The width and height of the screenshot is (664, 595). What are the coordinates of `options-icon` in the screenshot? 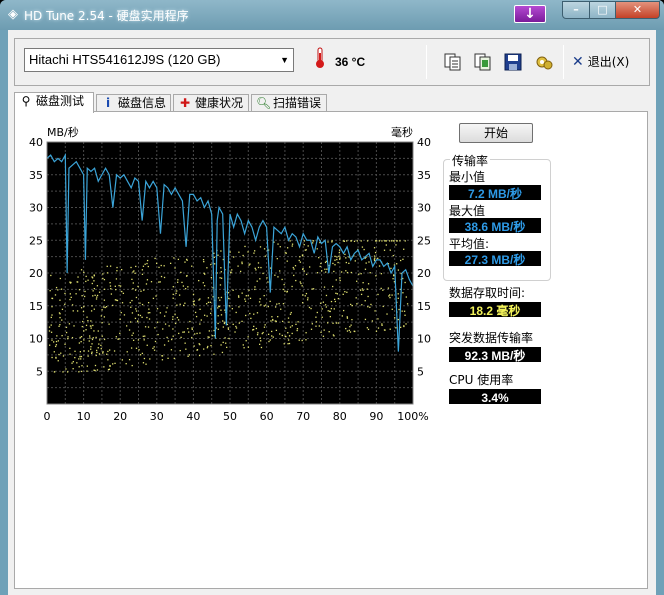 It's located at (544, 62).